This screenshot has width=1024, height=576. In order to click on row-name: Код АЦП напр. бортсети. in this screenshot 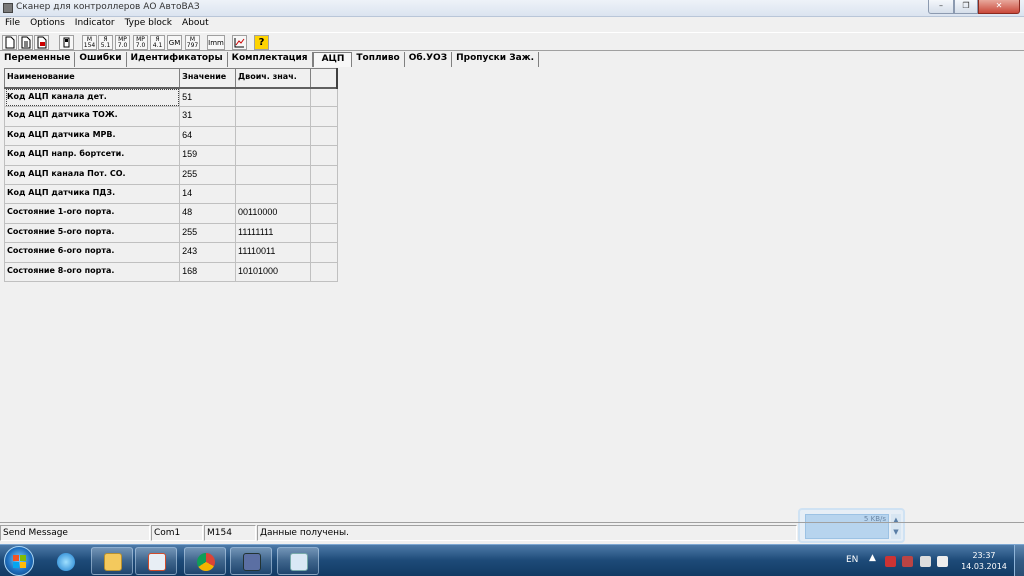, I will do `click(92, 155)`.